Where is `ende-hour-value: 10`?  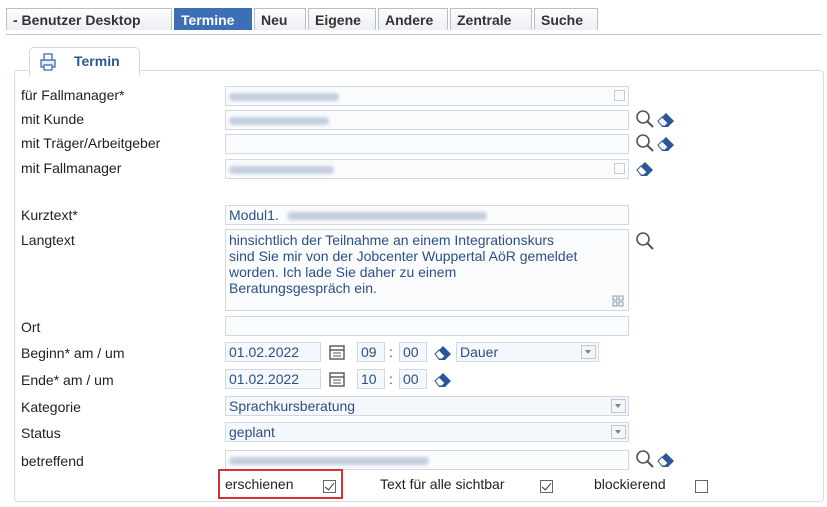 ende-hour-value: 10 is located at coordinates (369, 379).